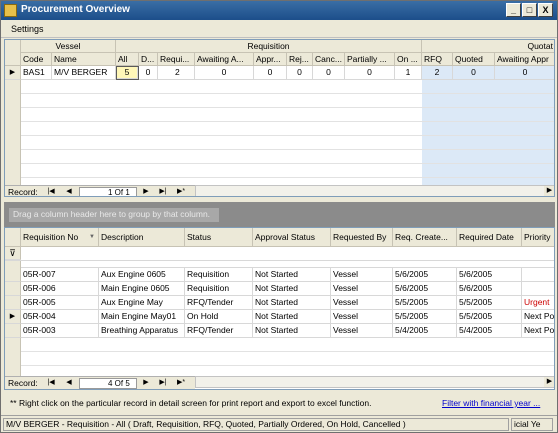  What do you see at coordinates (374, 190) in the screenshot?
I see `top-horizontal-scrollbar: ▶` at bounding box center [374, 190].